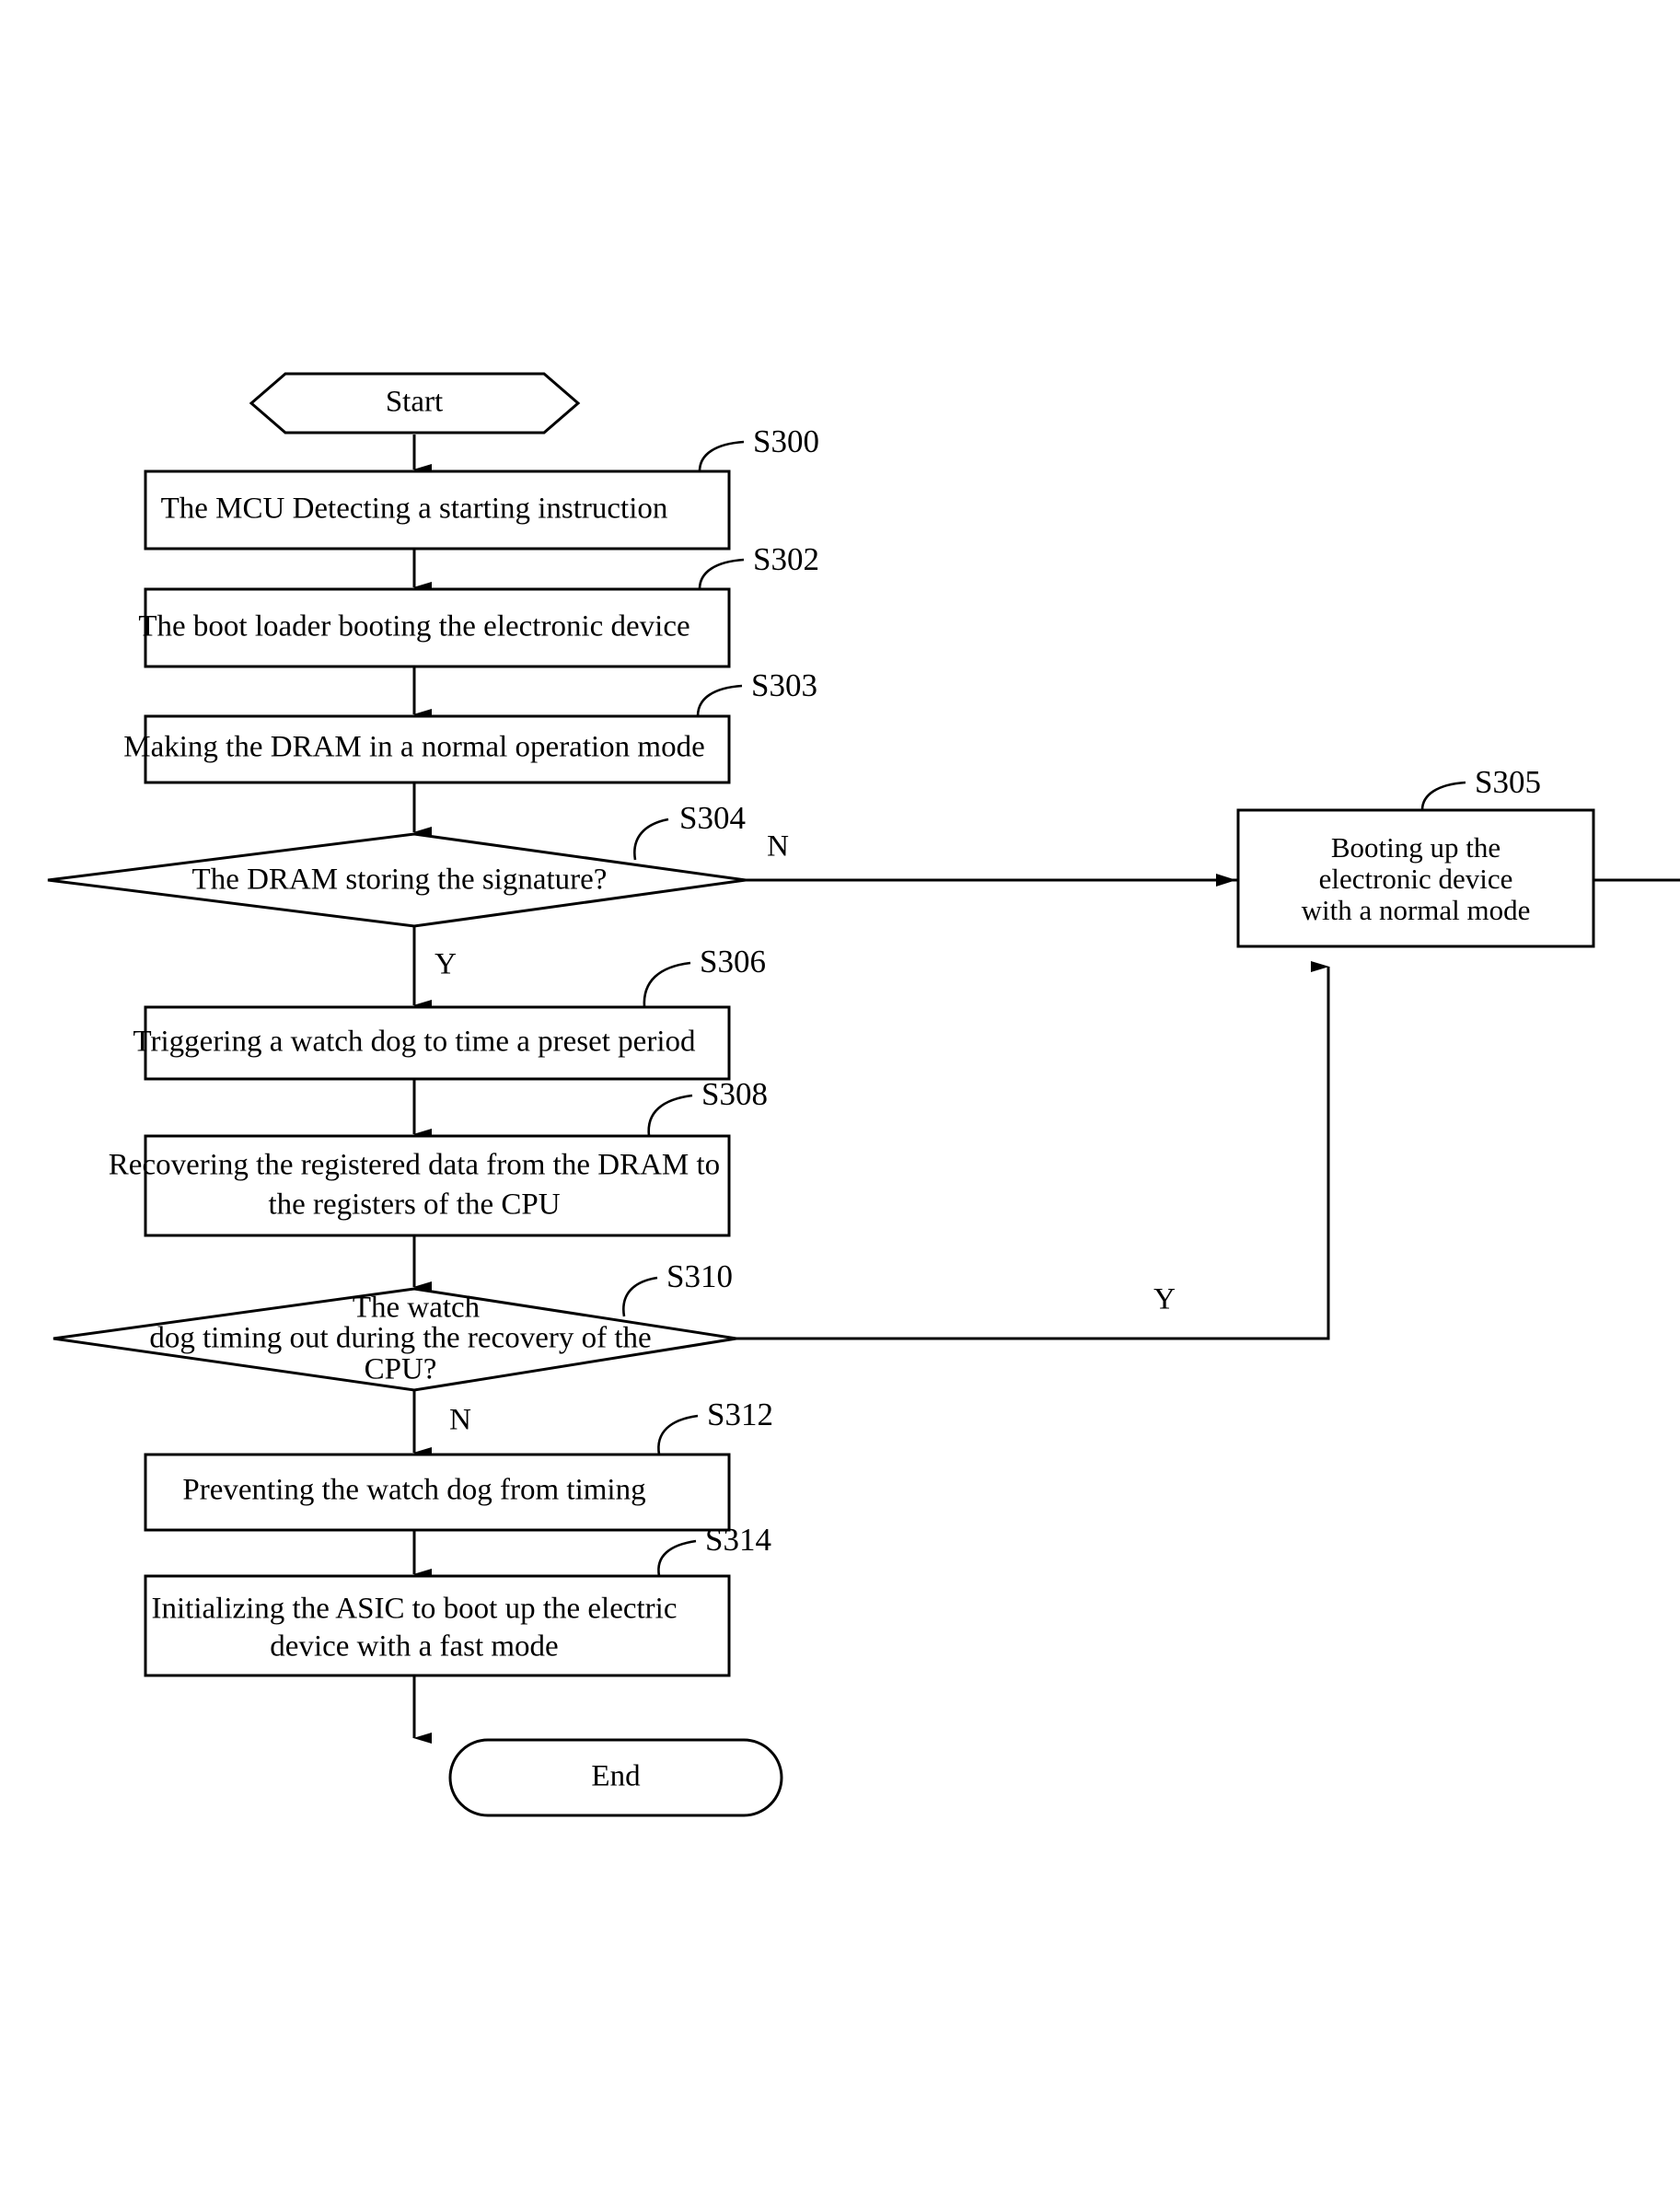 The height and width of the screenshot is (2191, 1680). What do you see at coordinates (640, 1296) in the screenshot?
I see `leader-s310` at bounding box center [640, 1296].